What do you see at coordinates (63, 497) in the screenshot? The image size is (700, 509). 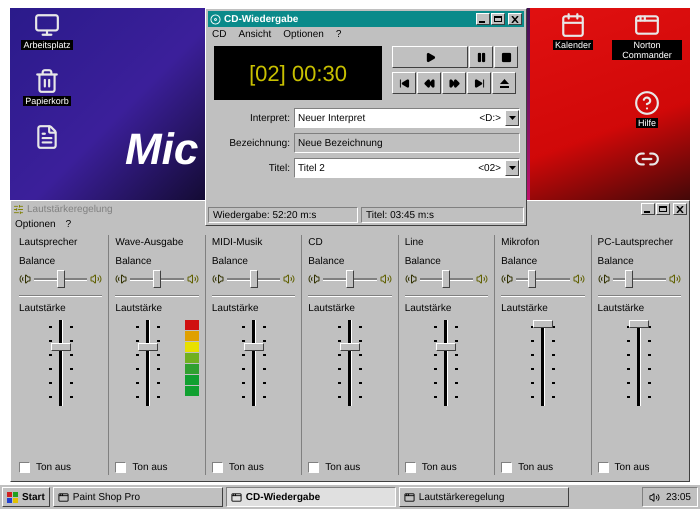 I see `app-window-icon` at bounding box center [63, 497].